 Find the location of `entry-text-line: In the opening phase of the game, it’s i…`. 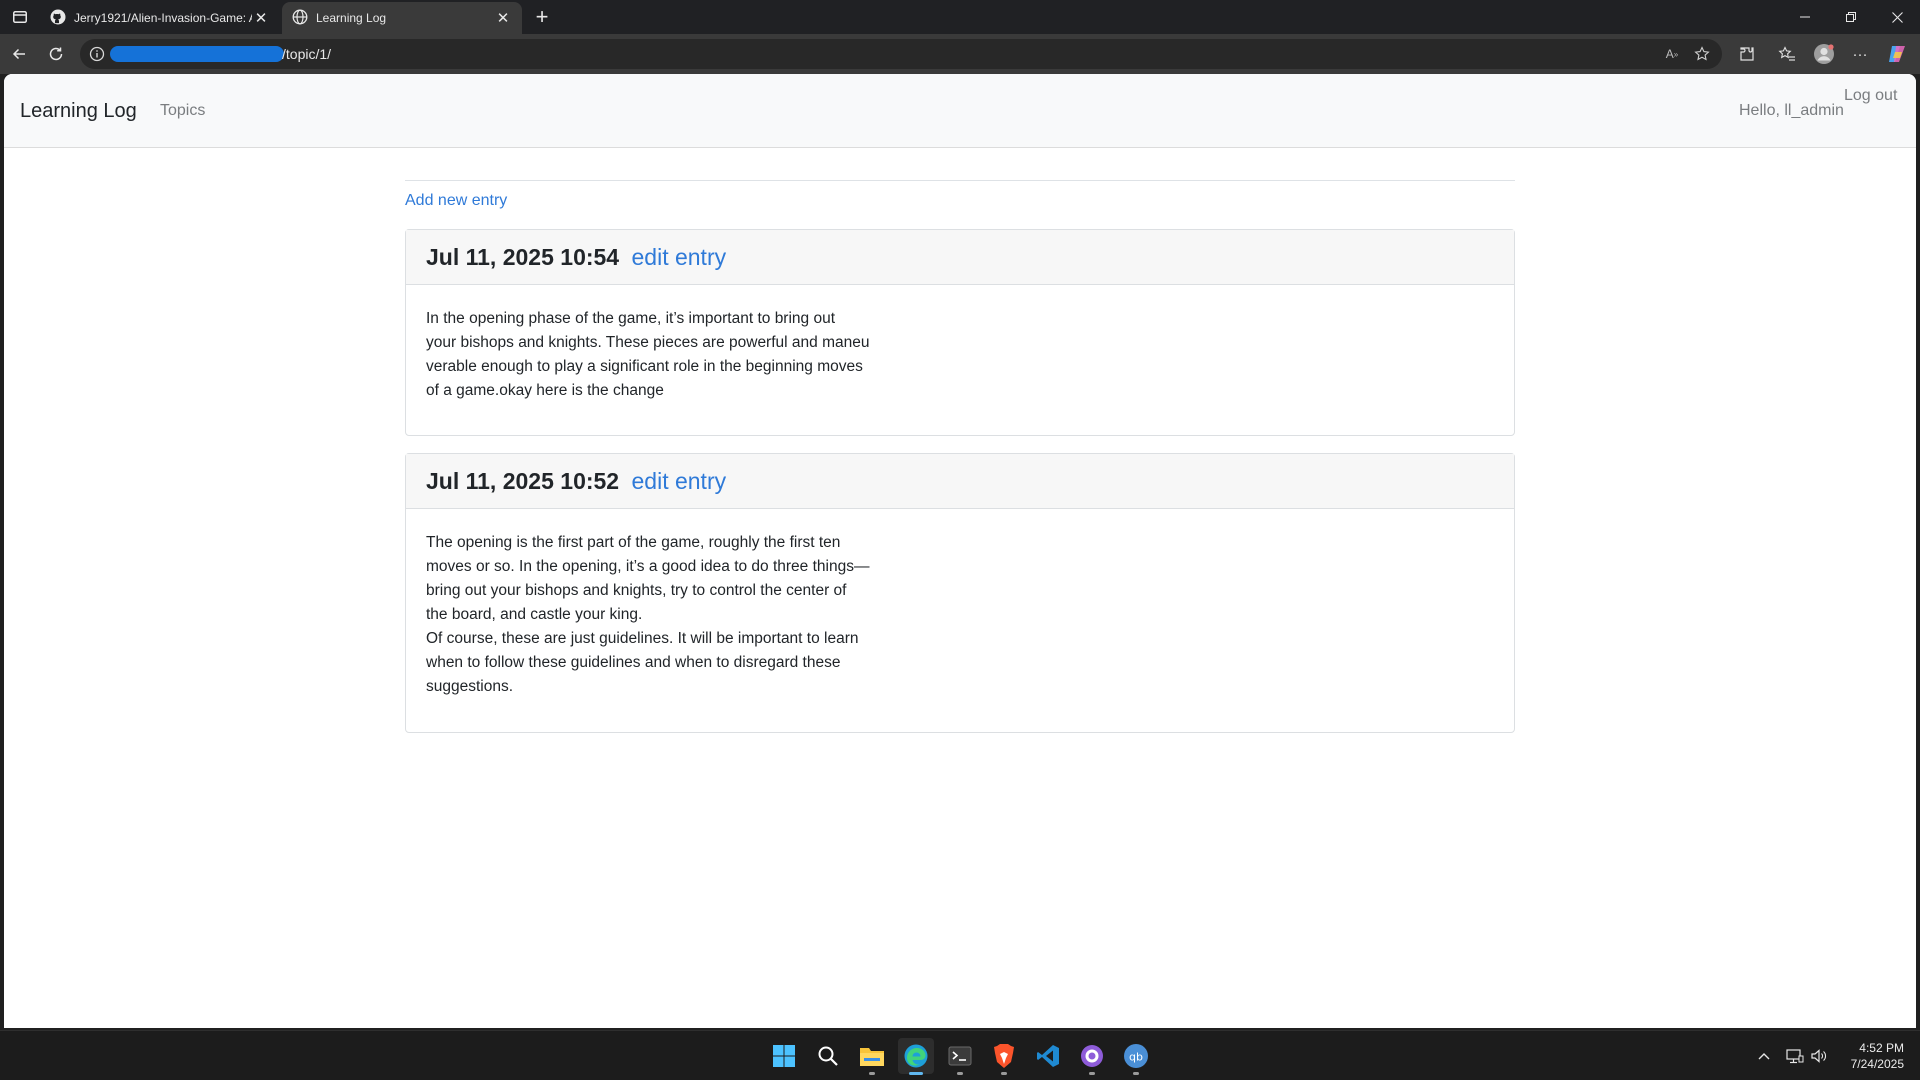

entry-text-line: In the opening phase of the game, it’s i… is located at coordinates (631, 318).